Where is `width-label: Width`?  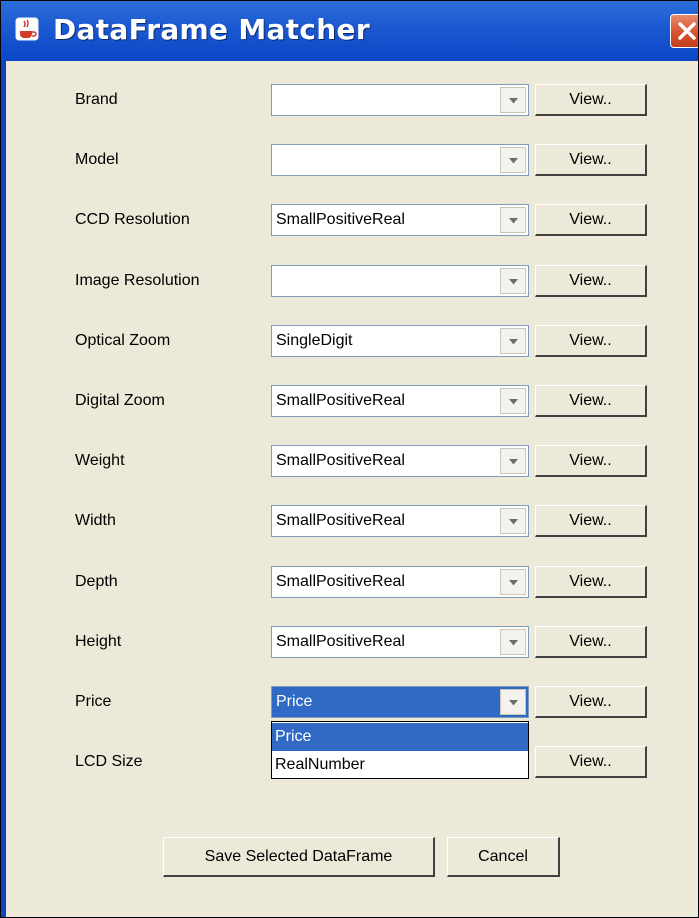
width-label: Width is located at coordinates (95, 520).